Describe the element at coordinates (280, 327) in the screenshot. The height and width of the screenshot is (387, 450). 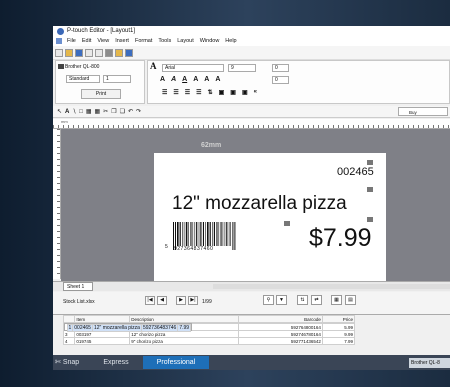
I see `cell-barcode: 592764800164` at that location.